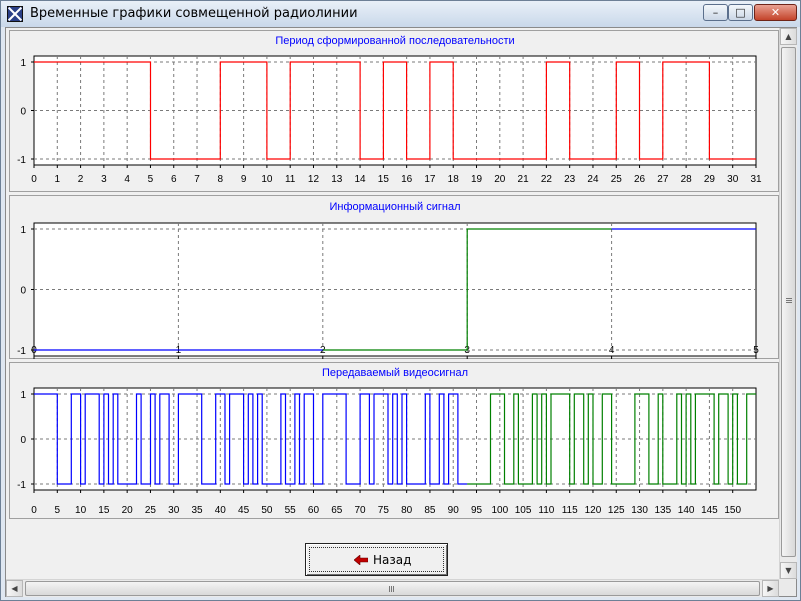  What do you see at coordinates (732, 510) in the screenshot?
I see `video-signal-x-tick-label: 150` at bounding box center [732, 510].